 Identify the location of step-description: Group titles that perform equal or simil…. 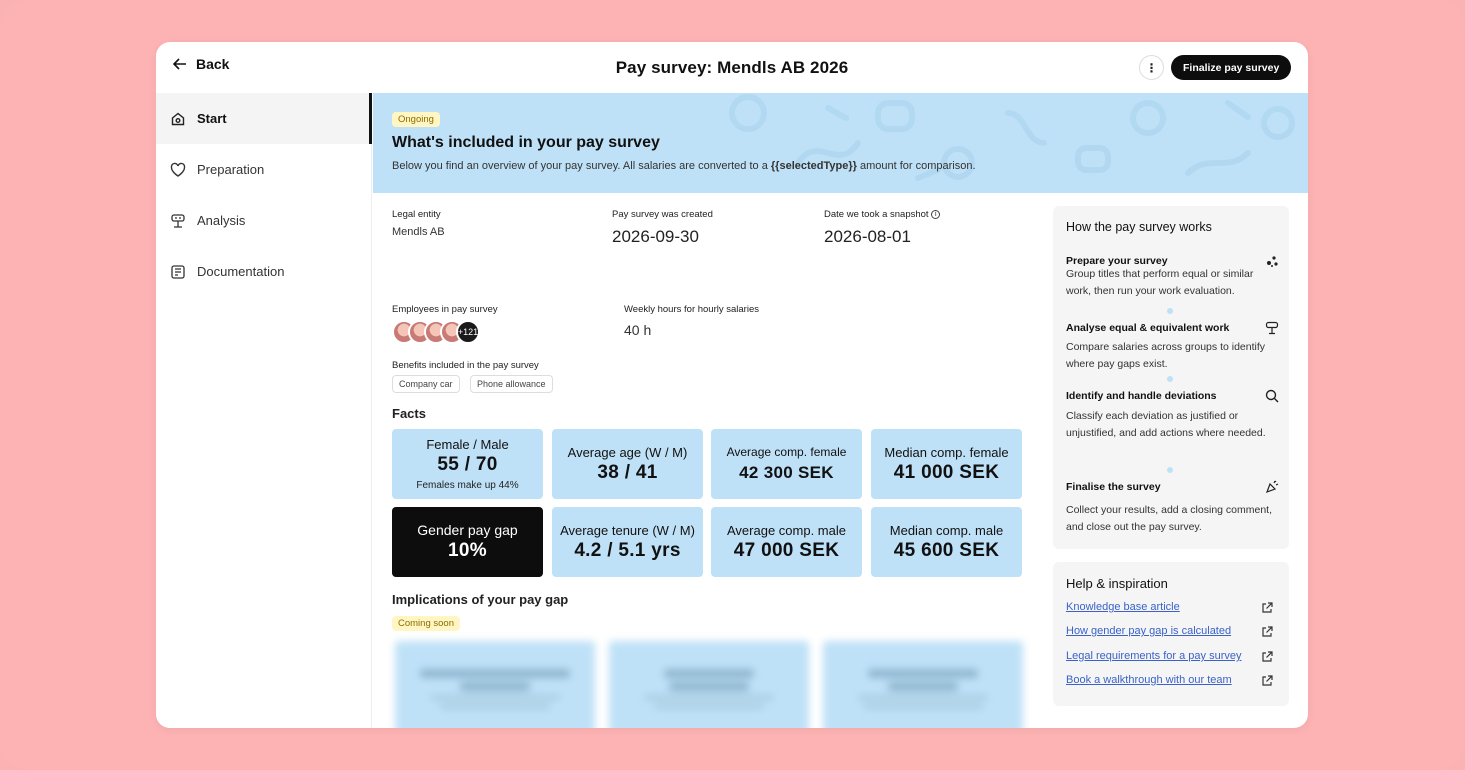
(1160, 282).